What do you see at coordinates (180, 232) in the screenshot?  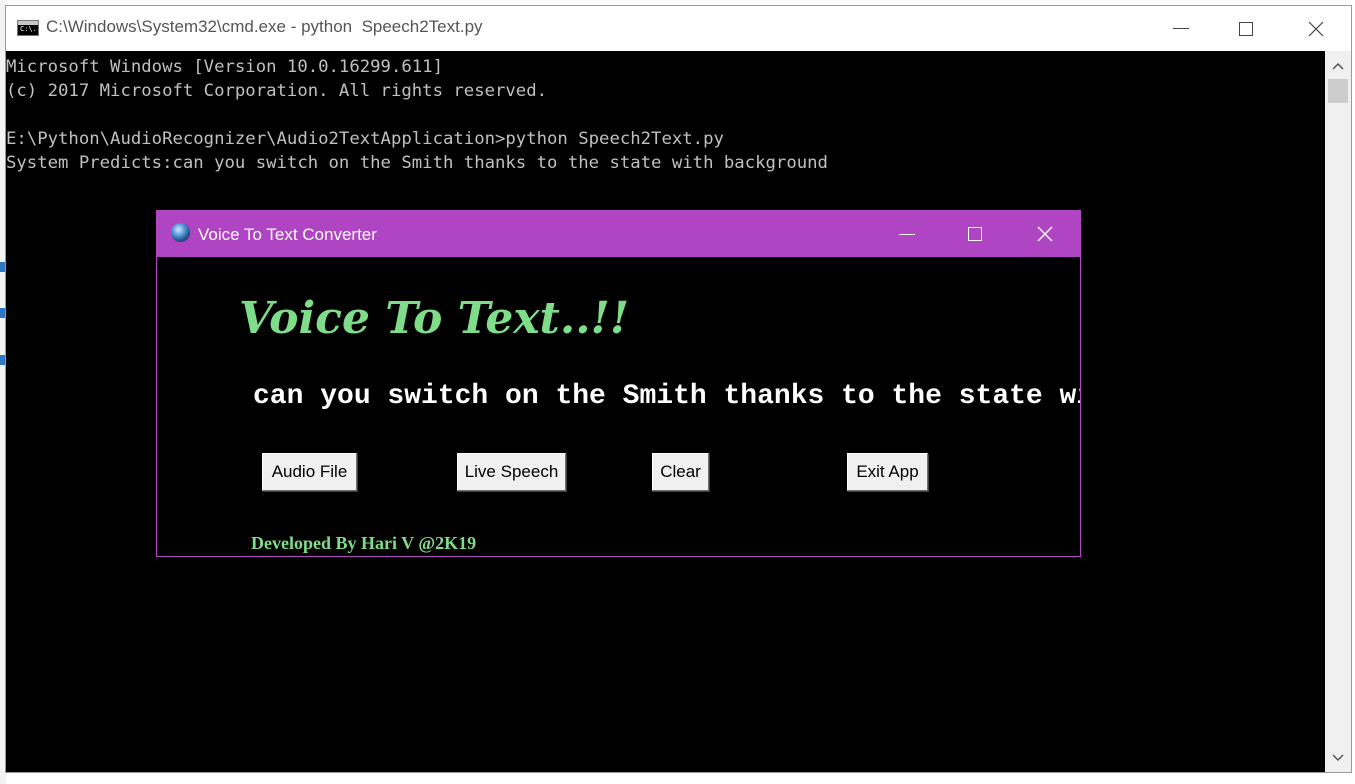 I see `globe-icon` at bounding box center [180, 232].